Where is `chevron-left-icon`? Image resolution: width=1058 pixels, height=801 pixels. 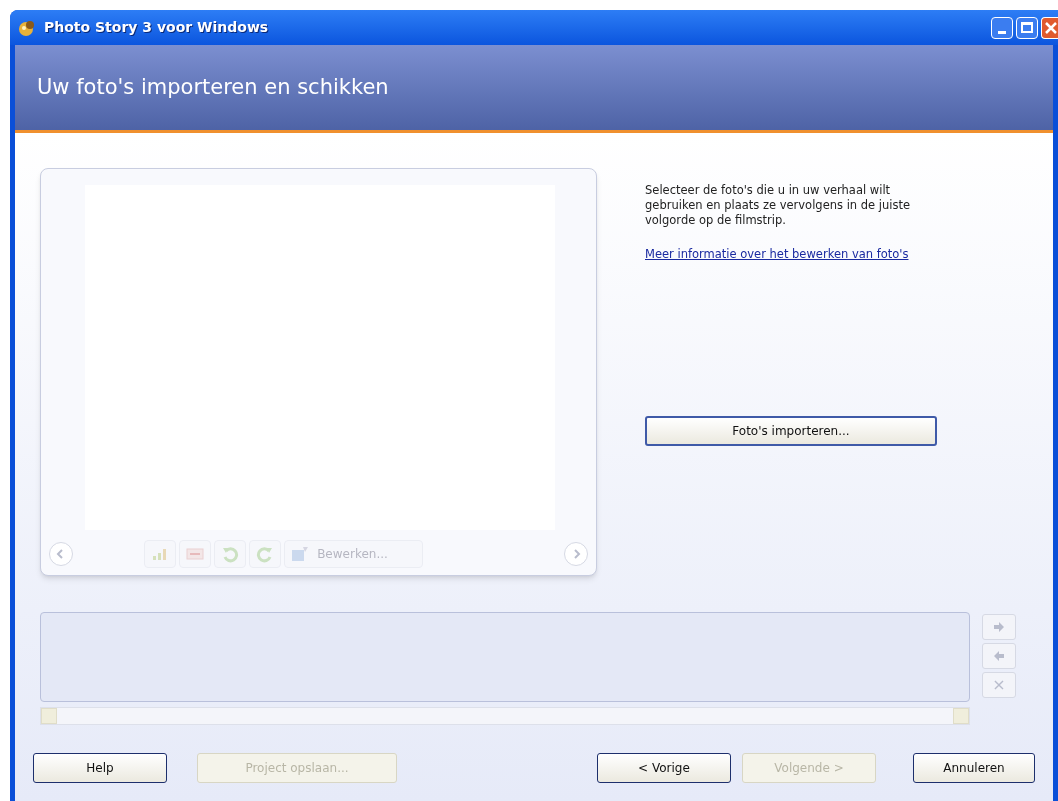 chevron-left-icon is located at coordinates (61, 554).